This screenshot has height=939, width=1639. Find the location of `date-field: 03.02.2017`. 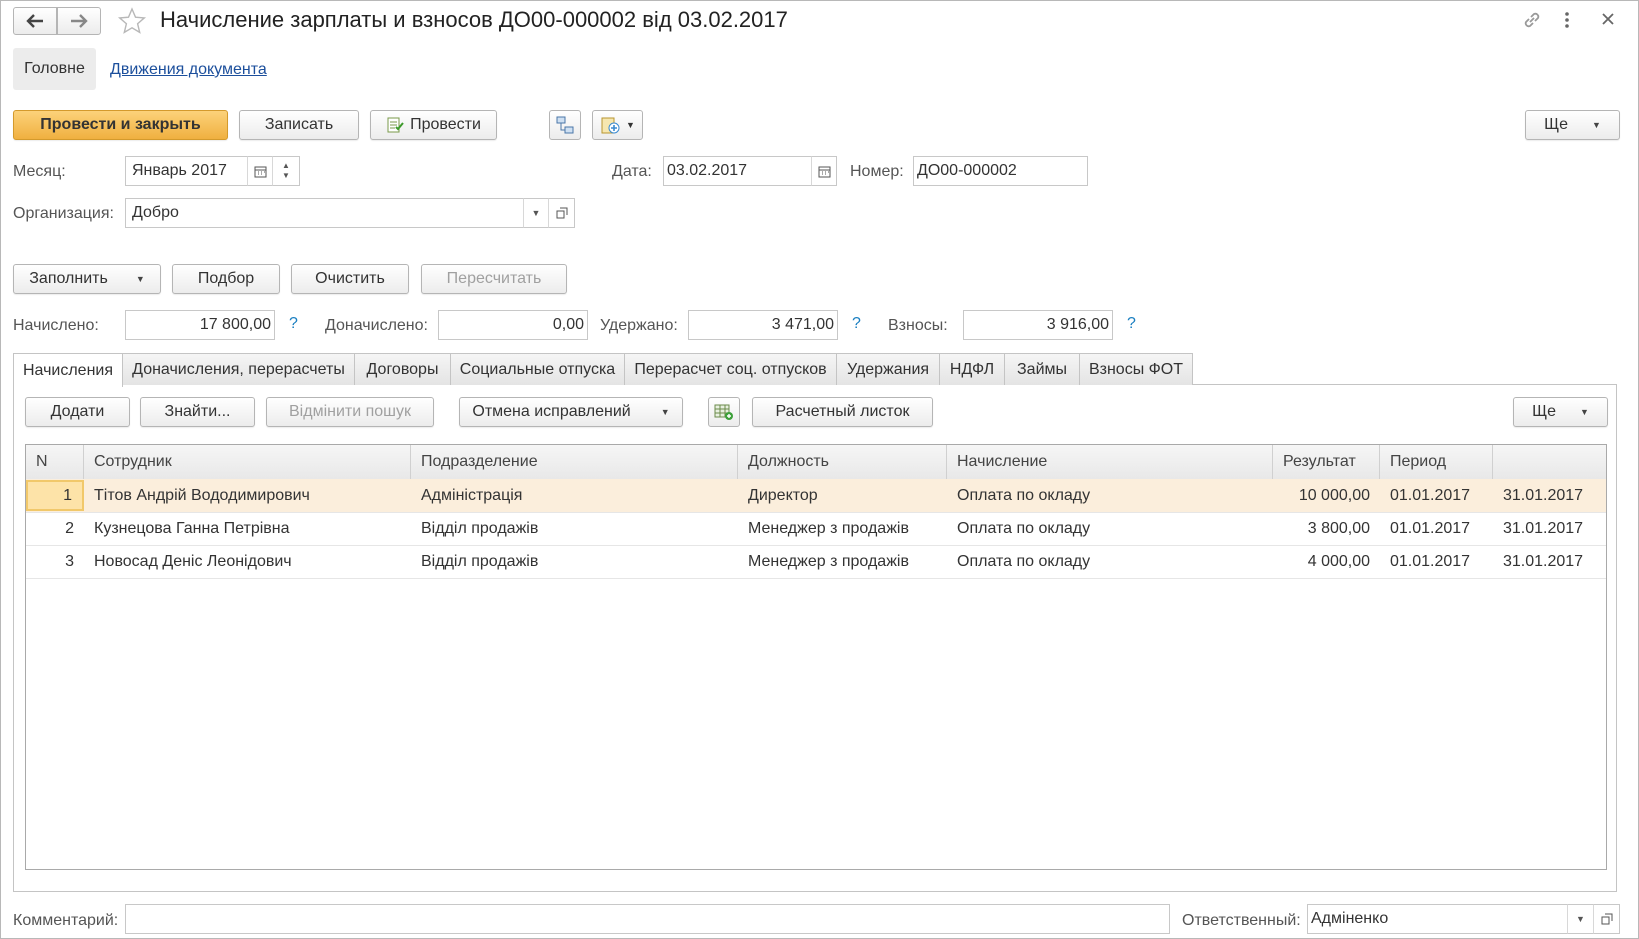

date-field: 03.02.2017 is located at coordinates (737, 171).